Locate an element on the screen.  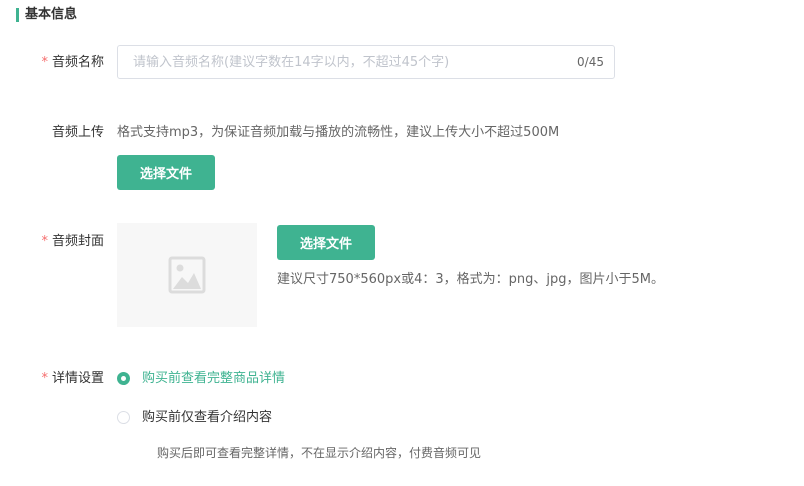
cover-hint: 建议尺寸750*560px或4：3，格式为：png、jpg，图片小于5M。 is located at coordinates (470, 279).